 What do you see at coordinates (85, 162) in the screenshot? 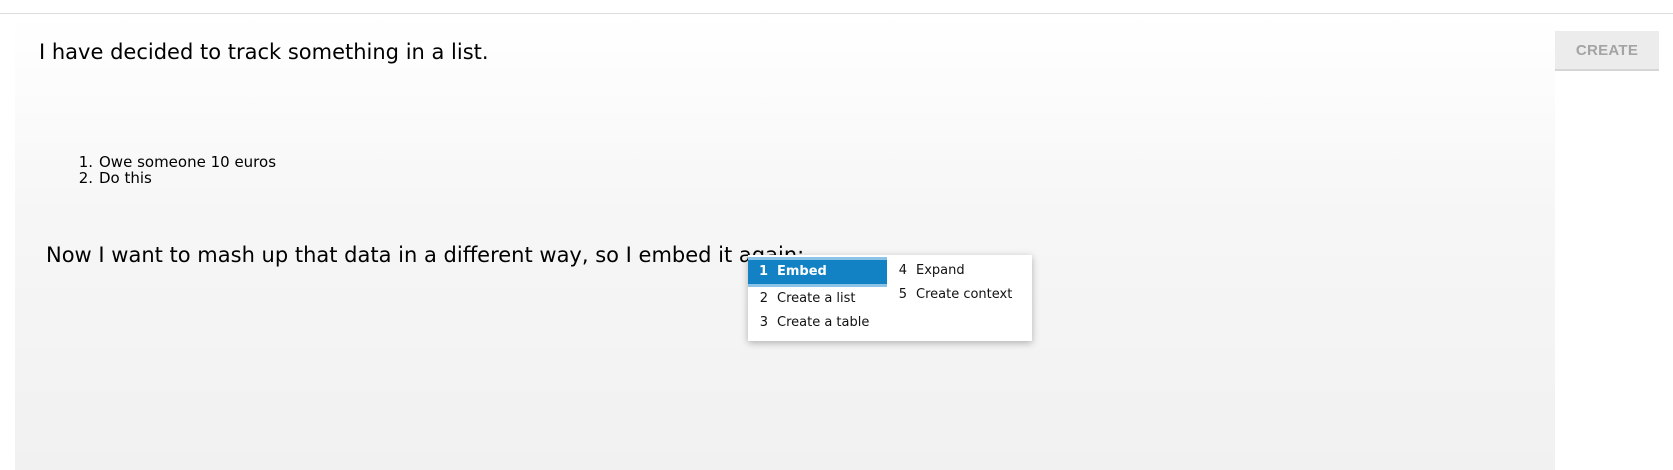
I see `list-item-number: 1.` at bounding box center [85, 162].